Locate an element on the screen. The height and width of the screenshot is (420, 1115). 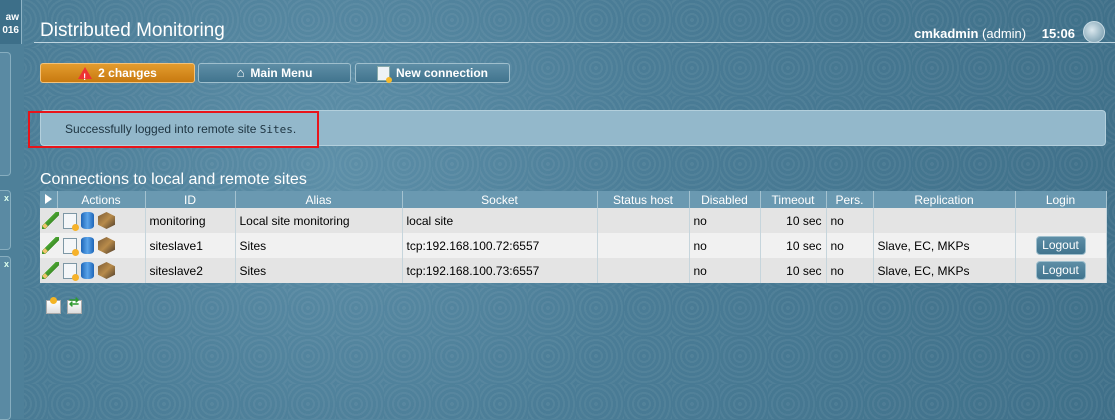
expand-icon is located at coordinates (48, 198).